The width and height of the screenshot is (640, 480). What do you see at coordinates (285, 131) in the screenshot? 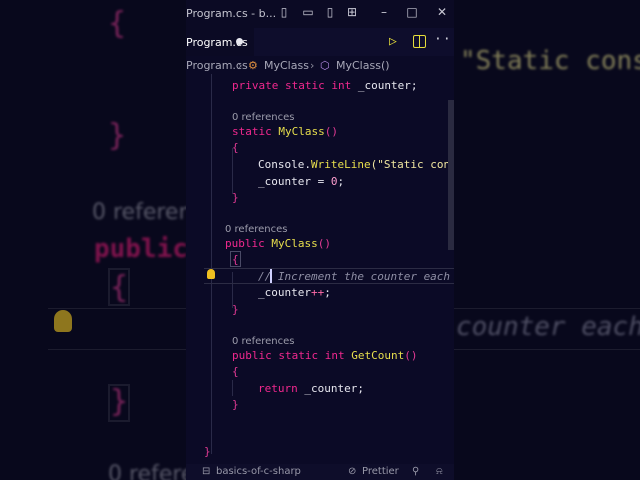
I see `code-line-static-ctor: static MyClass()` at bounding box center [285, 131].